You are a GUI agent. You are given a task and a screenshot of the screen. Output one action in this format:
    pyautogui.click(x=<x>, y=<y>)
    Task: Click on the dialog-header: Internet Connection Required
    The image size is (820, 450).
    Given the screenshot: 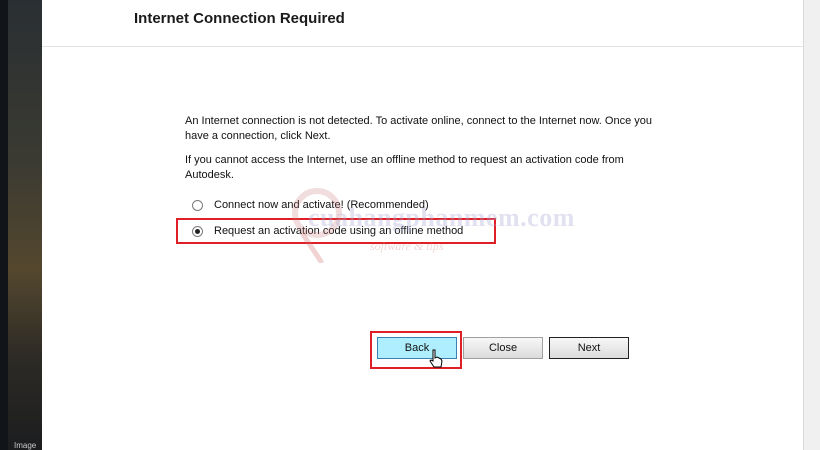 What is the action you would take?
    pyautogui.click(x=422, y=23)
    